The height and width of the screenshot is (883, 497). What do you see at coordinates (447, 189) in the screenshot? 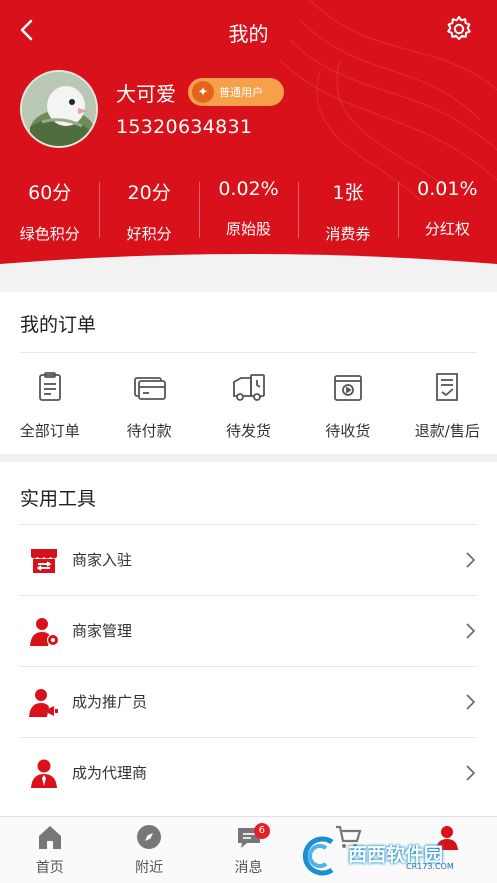
I see `stat-value: 0.01%` at bounding box center [447, 189].